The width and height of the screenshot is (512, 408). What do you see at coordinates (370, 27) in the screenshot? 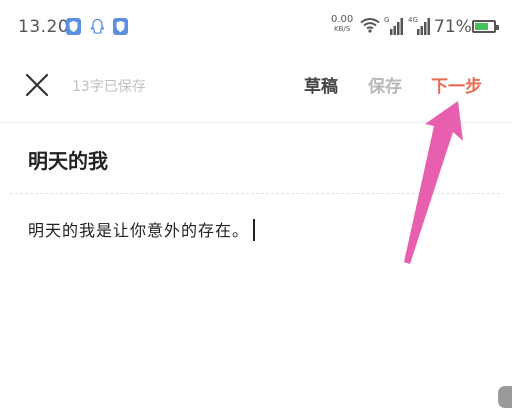
I see `wifi-icon` at bounding box center [370, 27].